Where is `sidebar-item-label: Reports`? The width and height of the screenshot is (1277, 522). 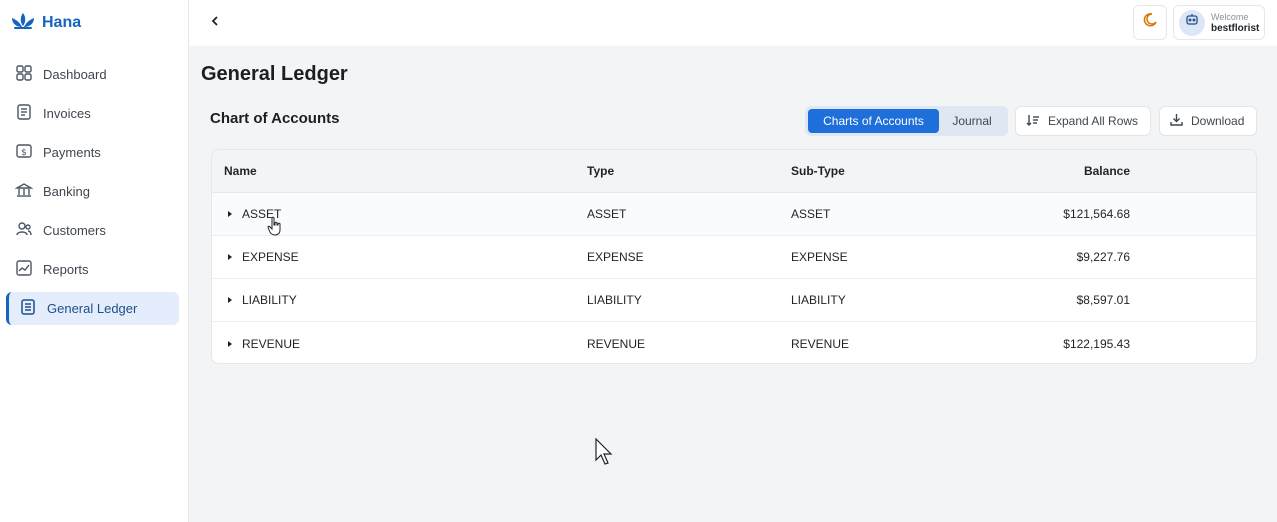
sidebar-item-label: Reports is located at coordinates (66, 269).